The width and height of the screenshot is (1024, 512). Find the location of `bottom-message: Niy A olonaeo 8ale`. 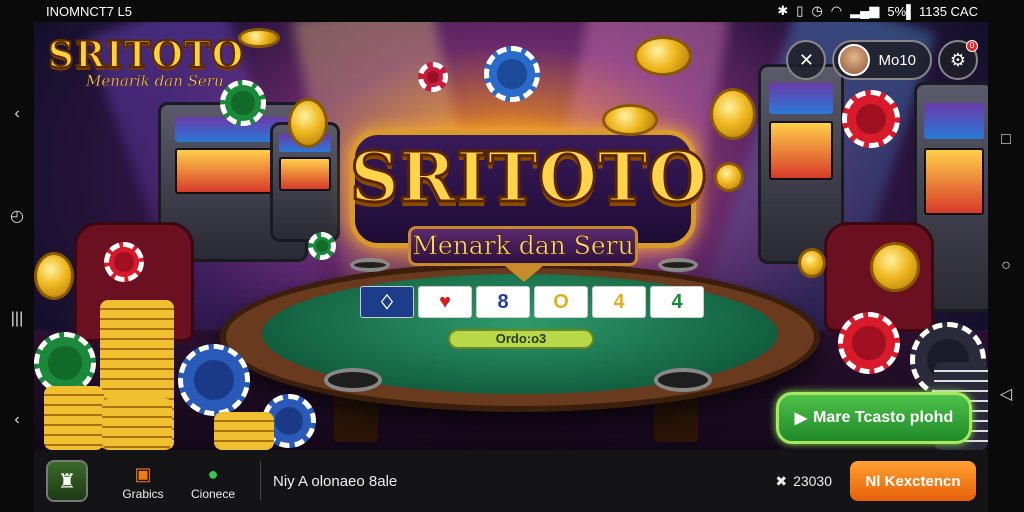

bottom-message: Niy A olonaeo 8ale is located at coordinates (335, 481).